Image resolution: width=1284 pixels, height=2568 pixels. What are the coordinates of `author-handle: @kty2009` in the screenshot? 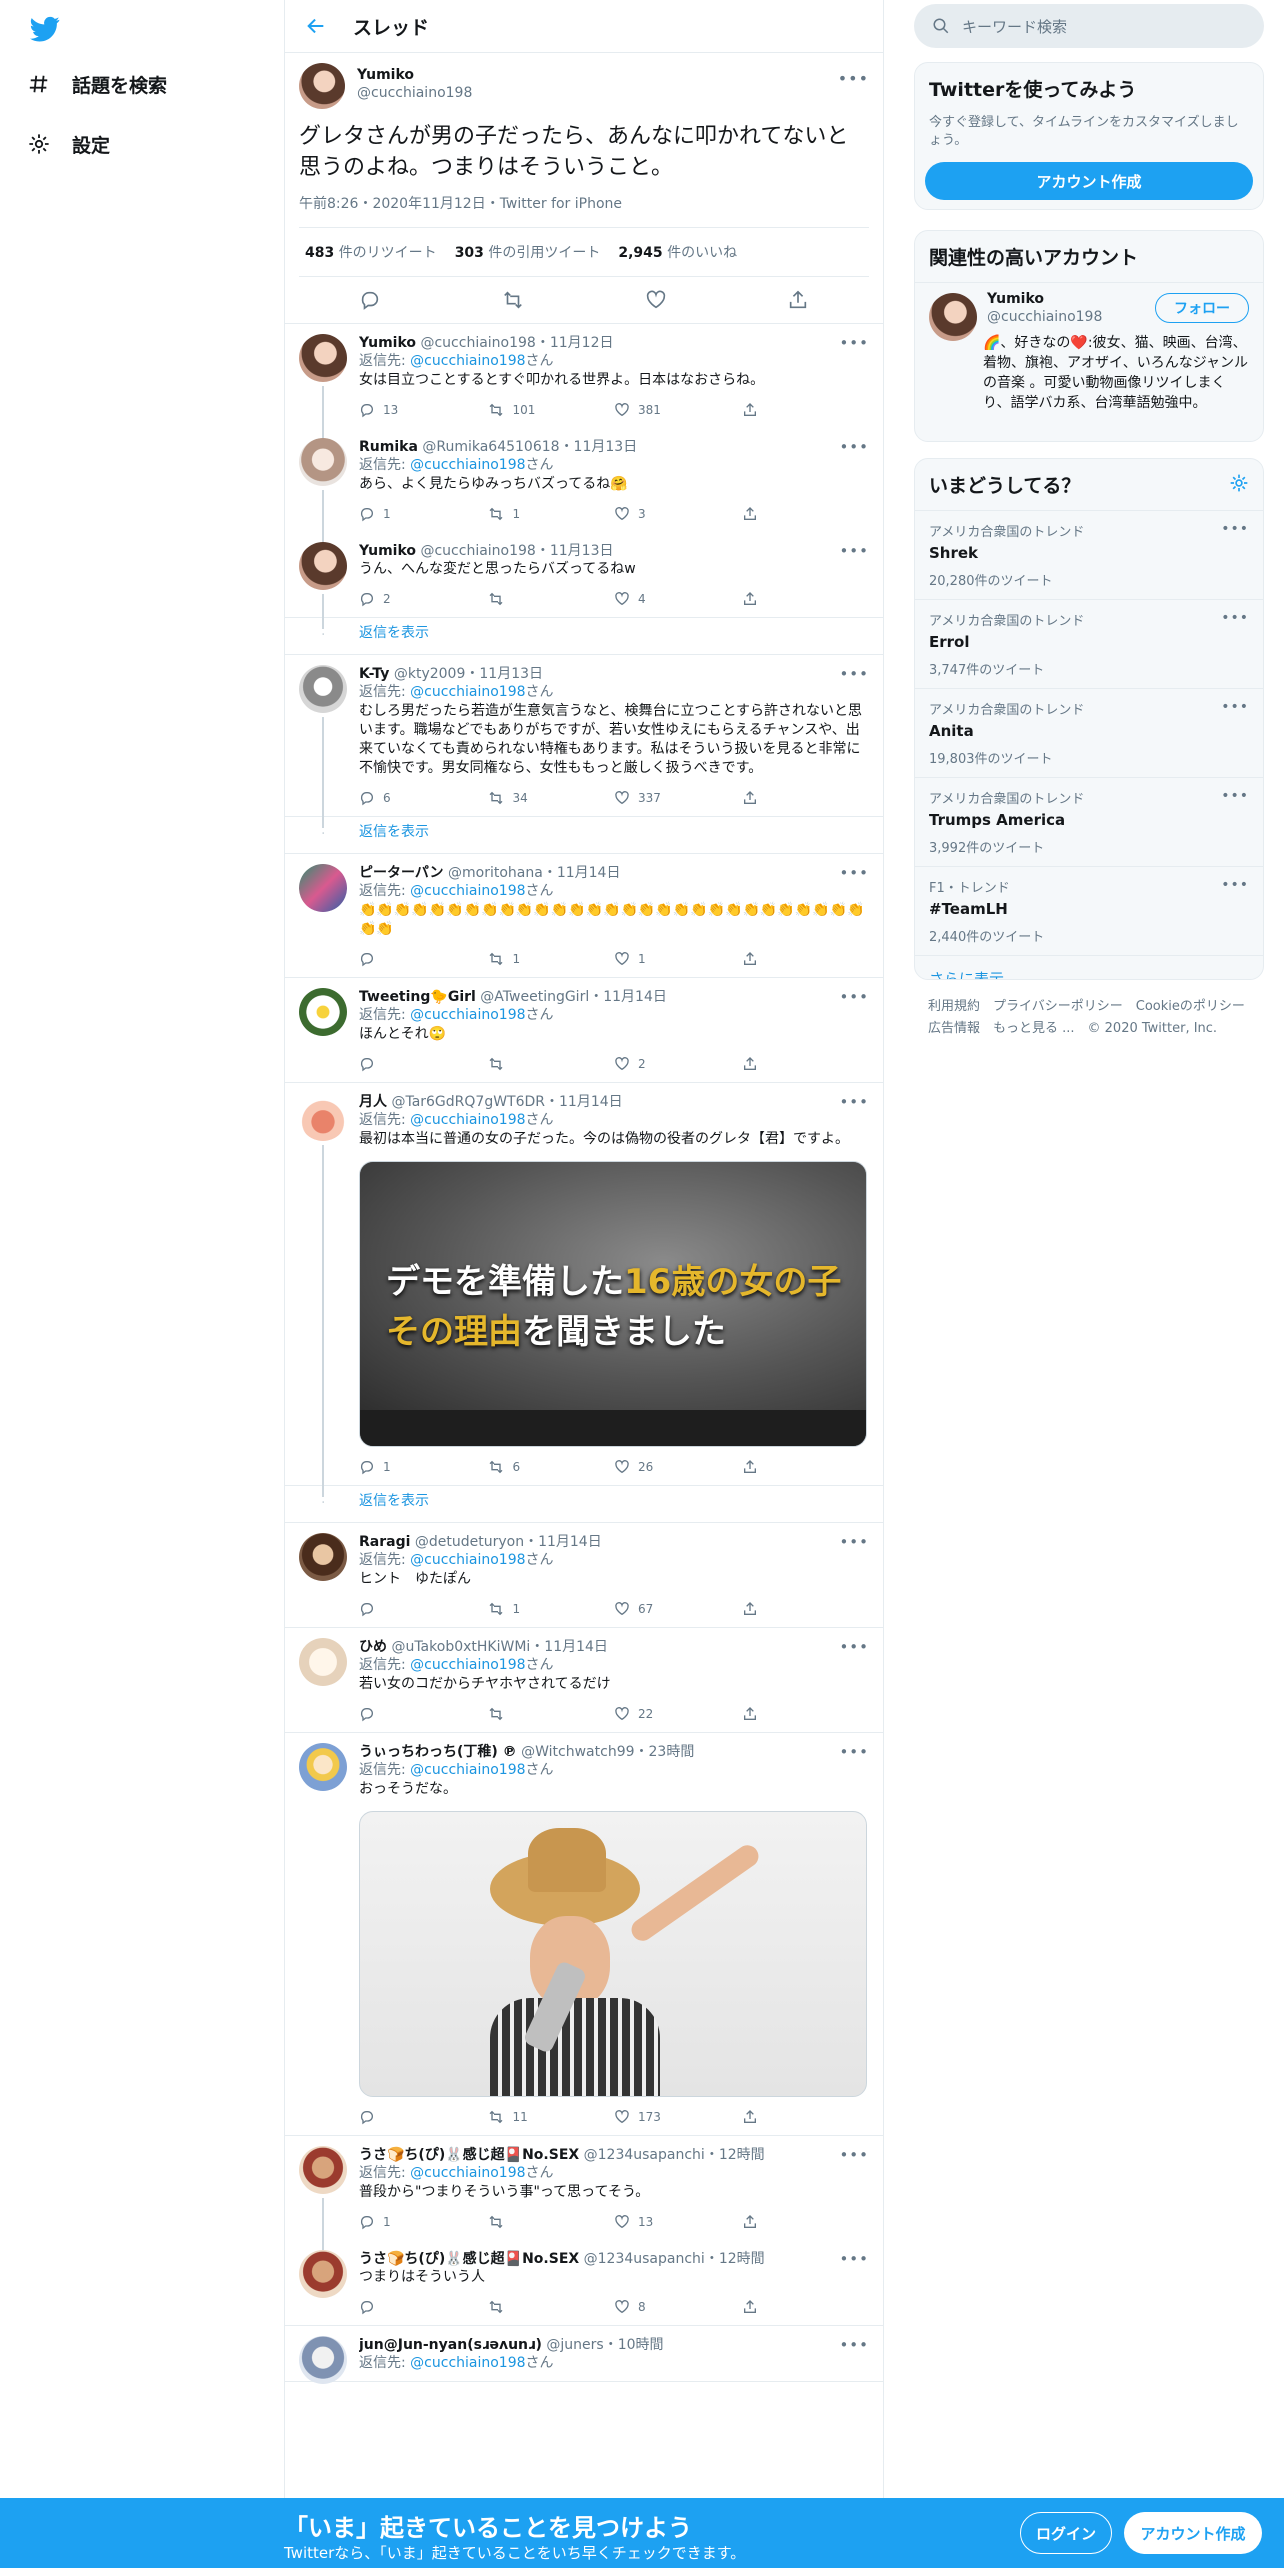 It's located at (430, 674).